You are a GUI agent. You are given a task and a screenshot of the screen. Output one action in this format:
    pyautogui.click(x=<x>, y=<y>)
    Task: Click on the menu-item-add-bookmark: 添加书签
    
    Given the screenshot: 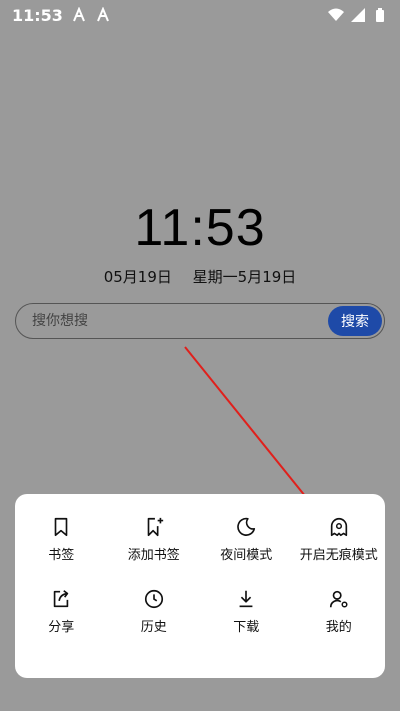 What is the action you would take?
    pyautogui.click(x=154, y=551)
    